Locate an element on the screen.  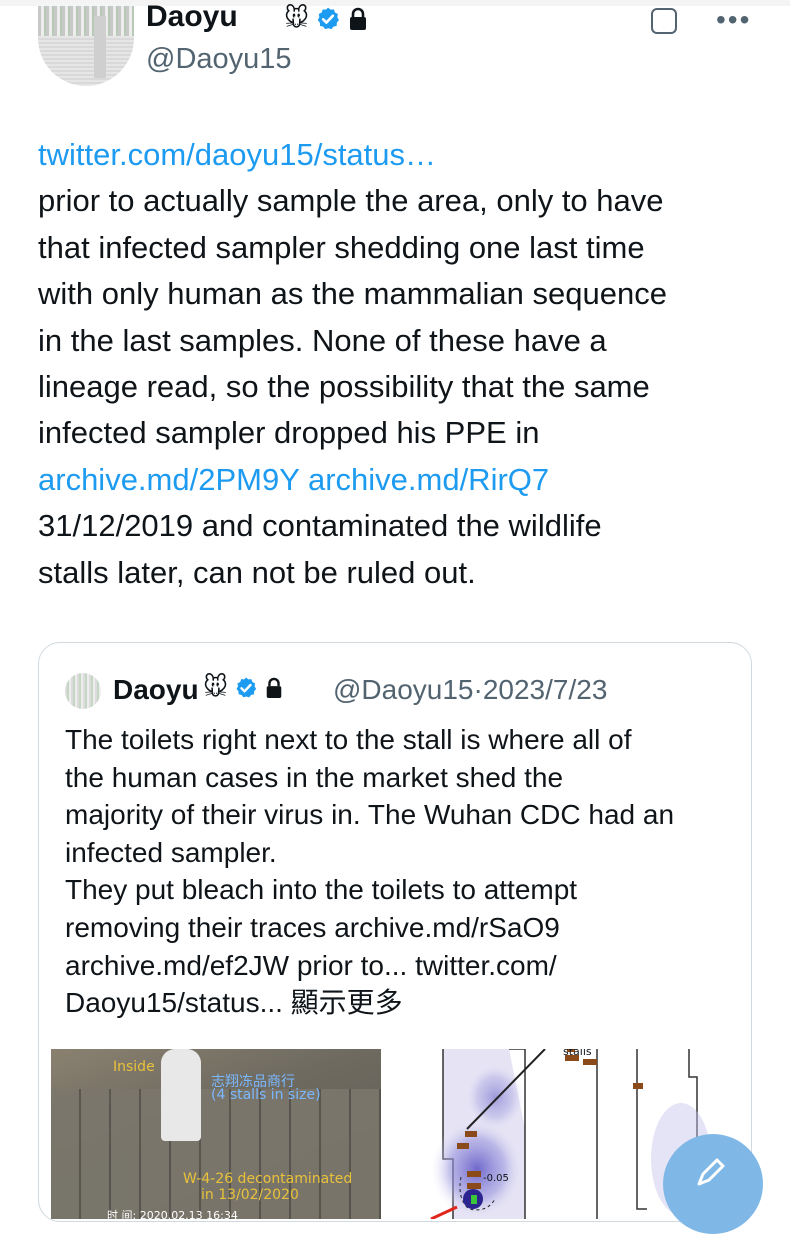
post-text-line: 31/12/2019 and contaminated the wildlife is located at coordinates (398, 526).